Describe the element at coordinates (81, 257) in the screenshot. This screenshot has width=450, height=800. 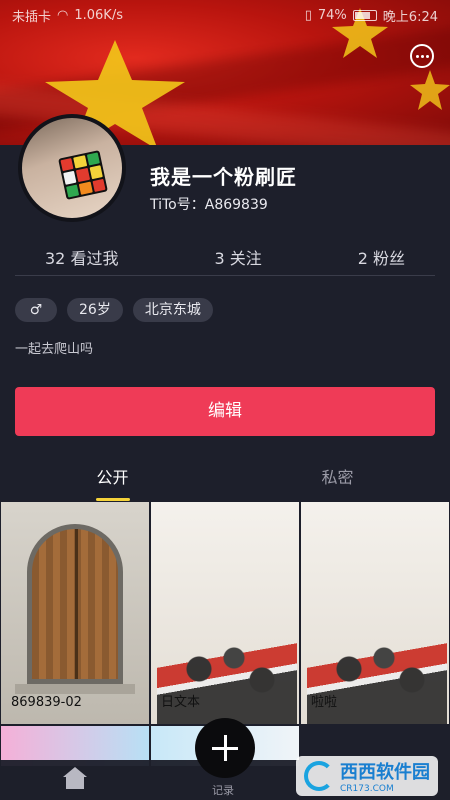
I see `stat-viewed: 32 看过我` at that location.